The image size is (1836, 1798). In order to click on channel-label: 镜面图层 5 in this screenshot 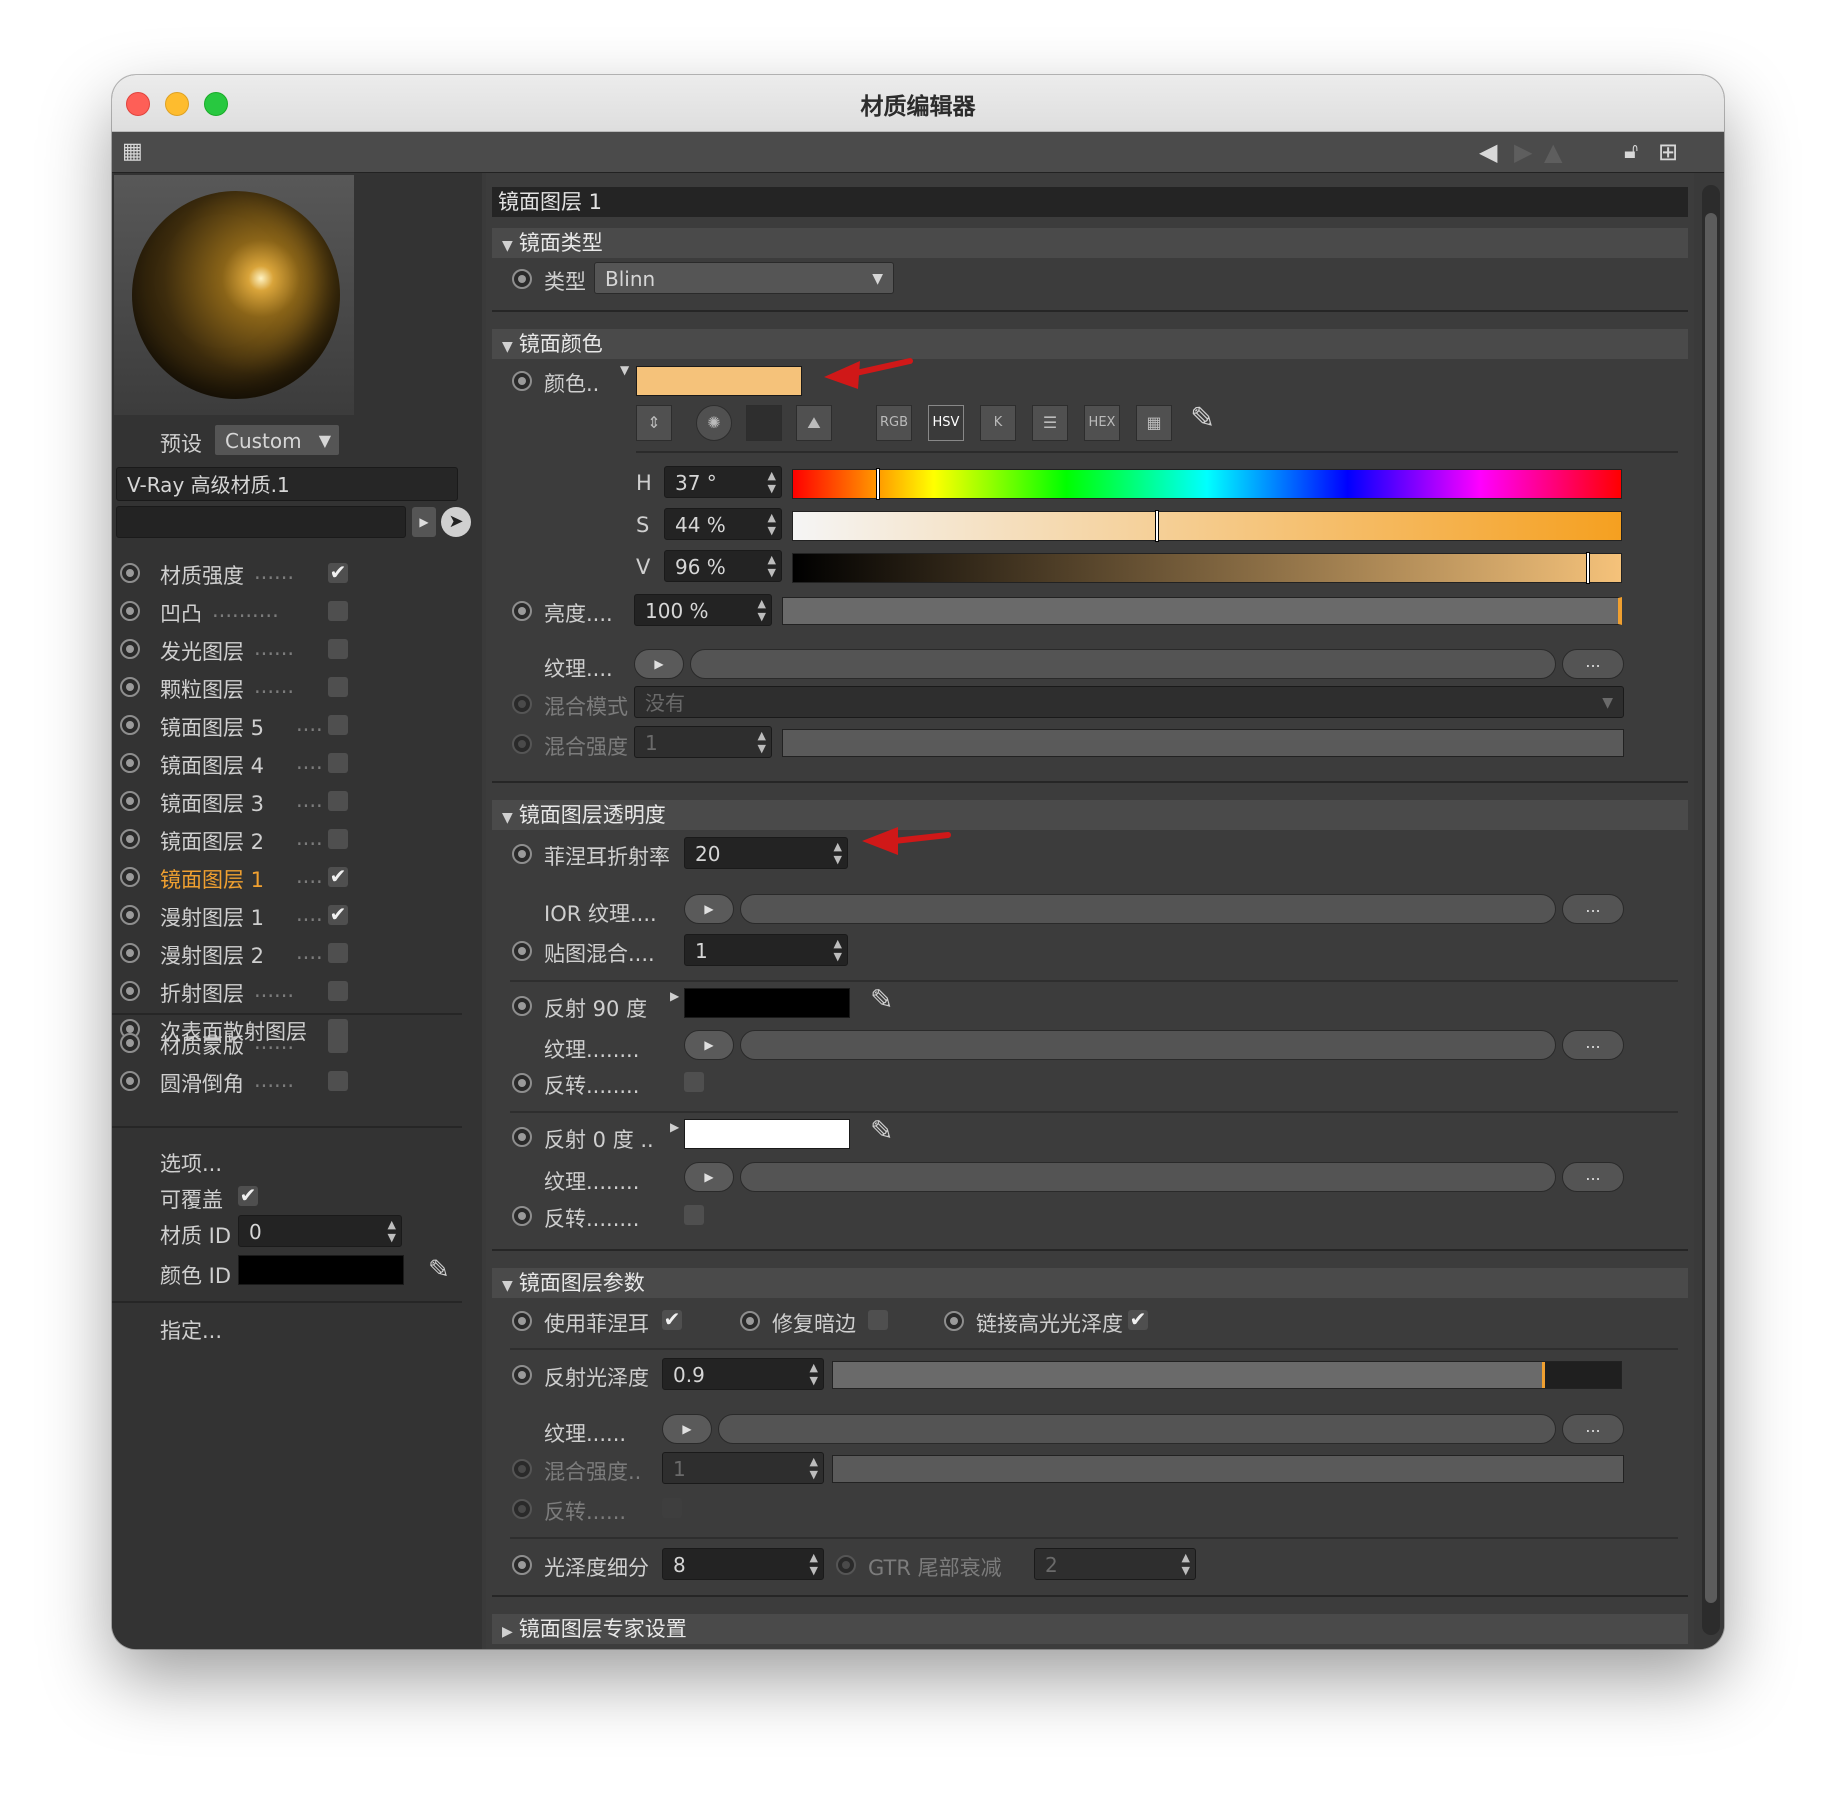, I will do `click(212, 727)`.